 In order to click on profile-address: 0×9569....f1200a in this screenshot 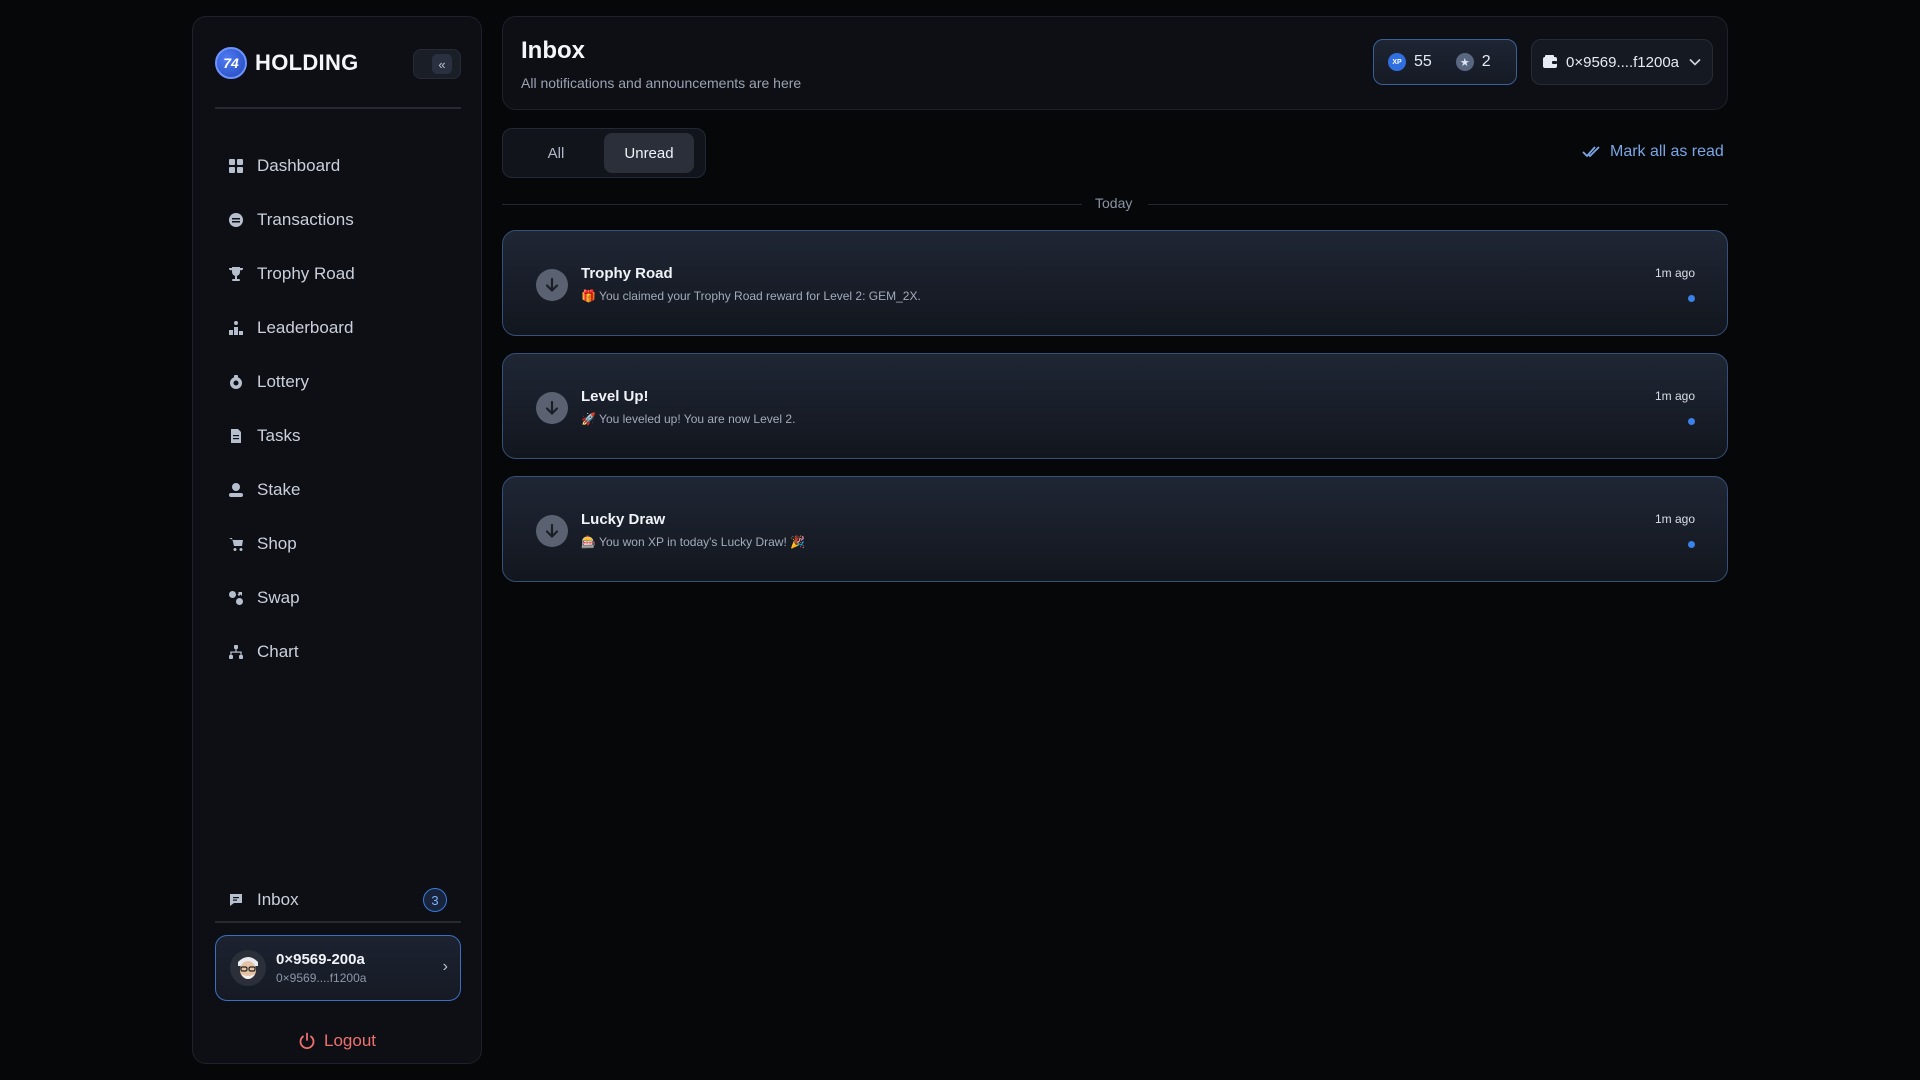, I will do `click(321, 978)`.